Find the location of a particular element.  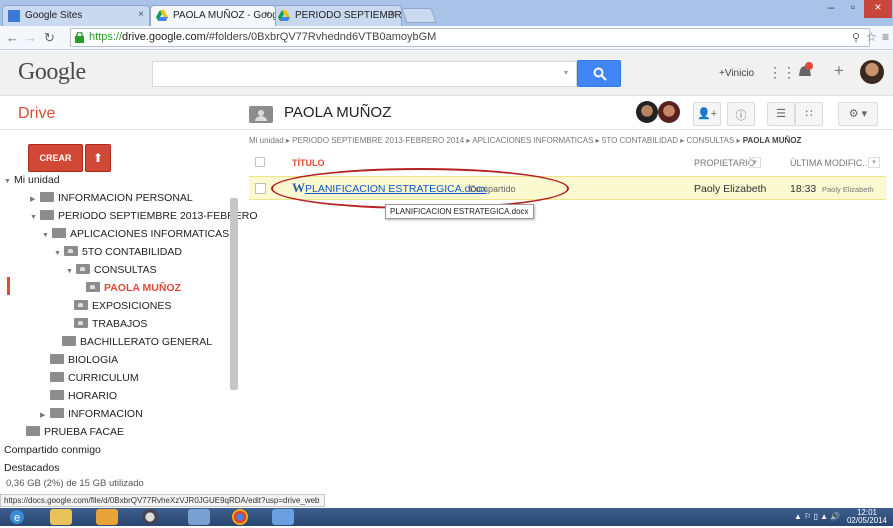

avatar is located at coordinates (872, 72).